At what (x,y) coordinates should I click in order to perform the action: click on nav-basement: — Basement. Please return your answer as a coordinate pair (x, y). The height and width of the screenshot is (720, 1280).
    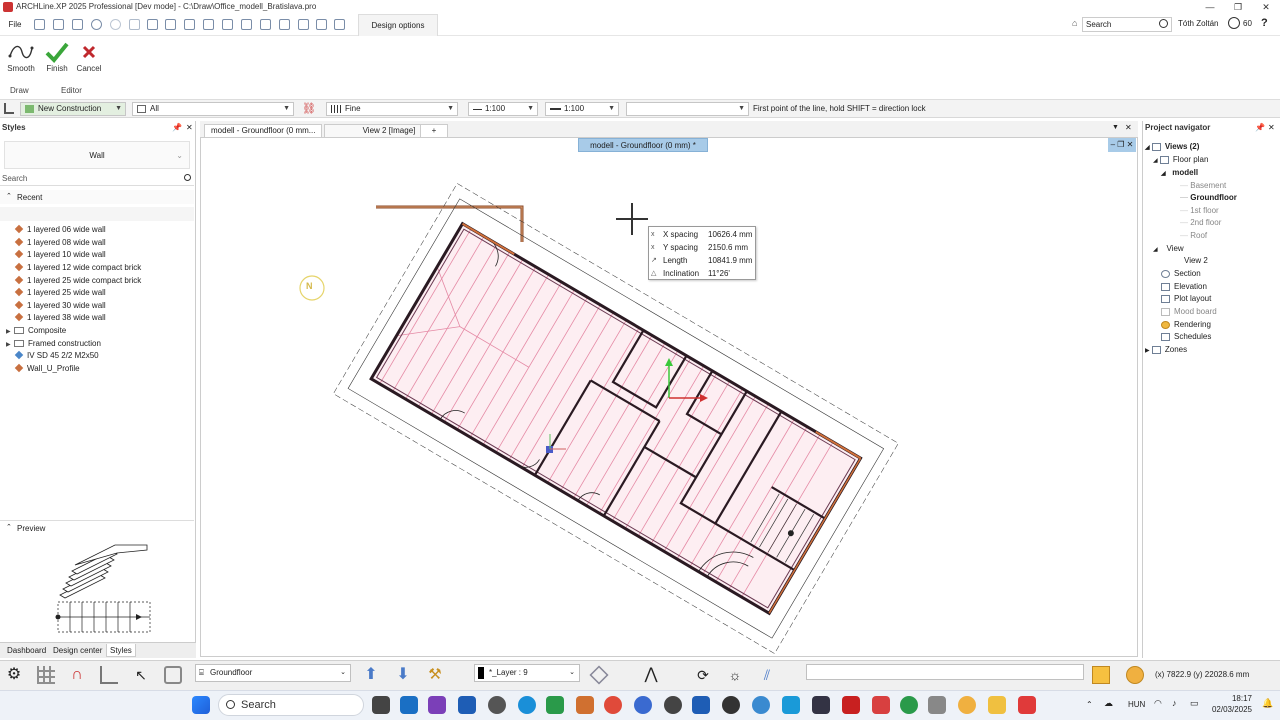
    Looking at the image, I should click on (1203, 186).